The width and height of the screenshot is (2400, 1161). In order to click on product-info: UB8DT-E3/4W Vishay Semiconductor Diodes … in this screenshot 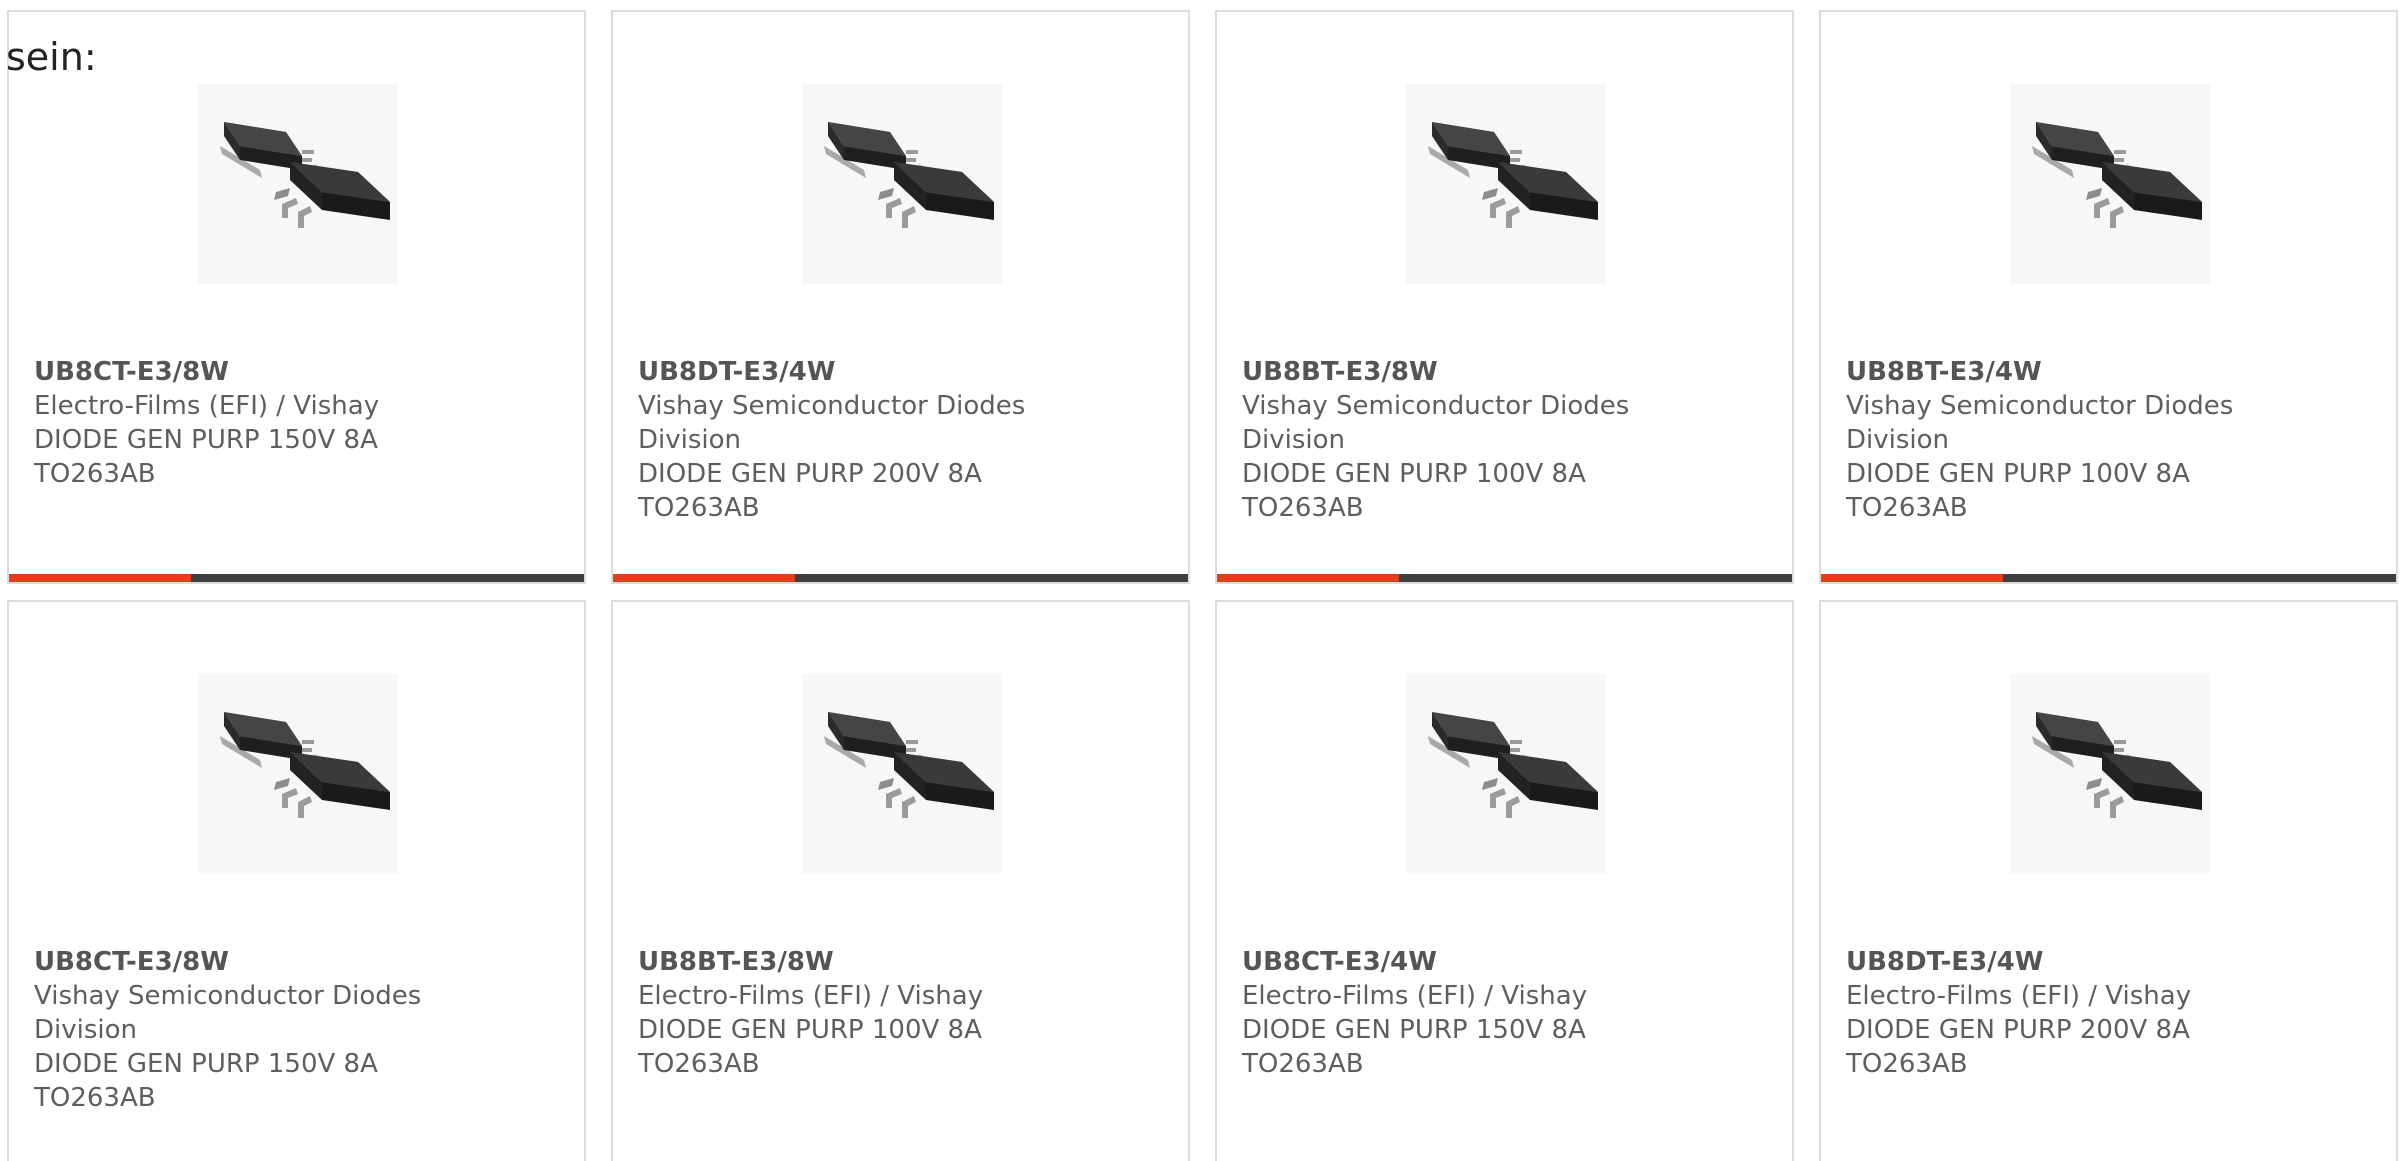, I will do `click(848, 440)`.